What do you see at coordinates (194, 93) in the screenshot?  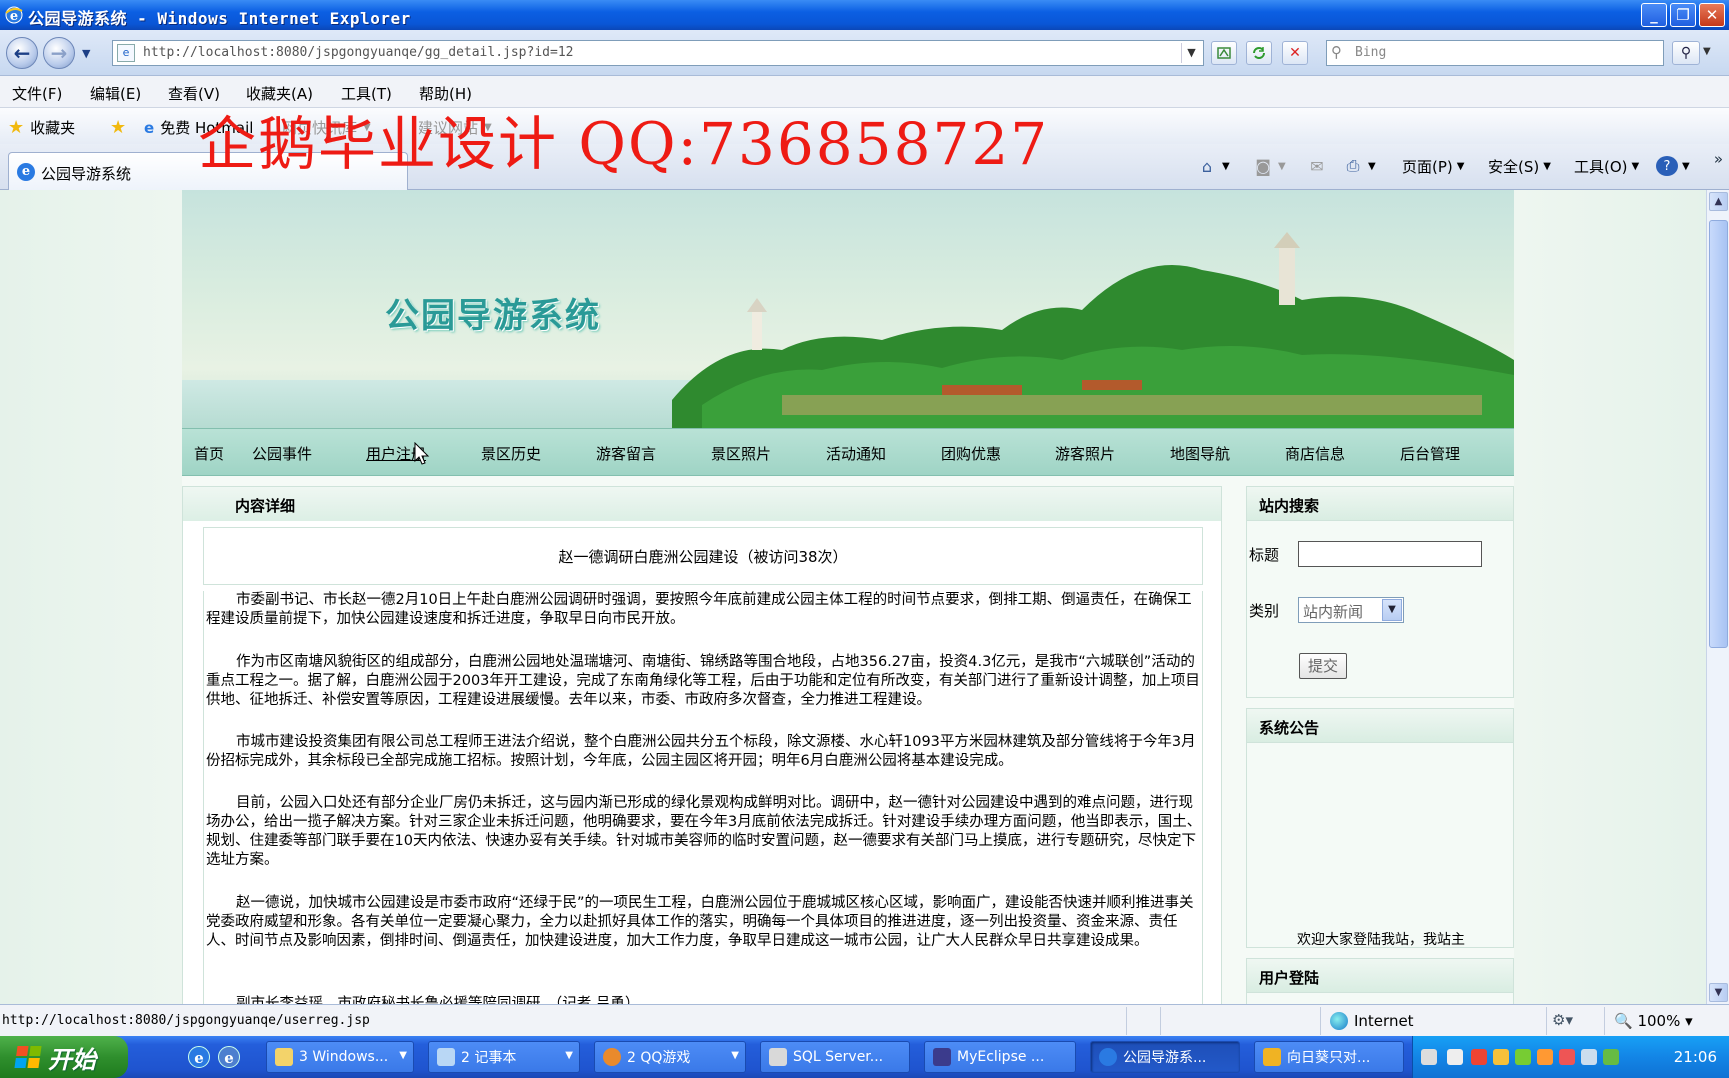 I see `menu-view: 查看(V)` at bounding box center [194, 93].